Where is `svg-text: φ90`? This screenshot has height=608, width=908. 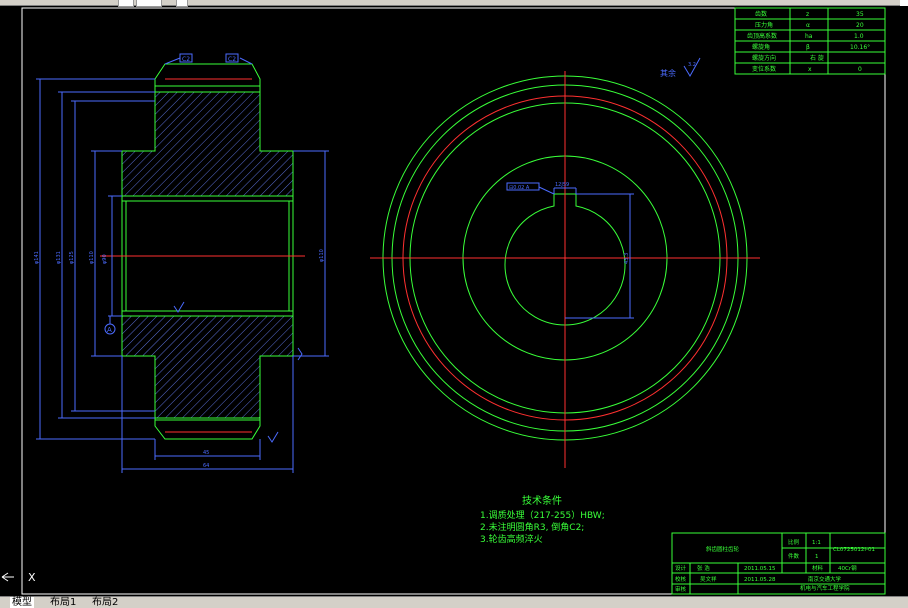
svg-text: φ90 is located at coordinates (105, 259).